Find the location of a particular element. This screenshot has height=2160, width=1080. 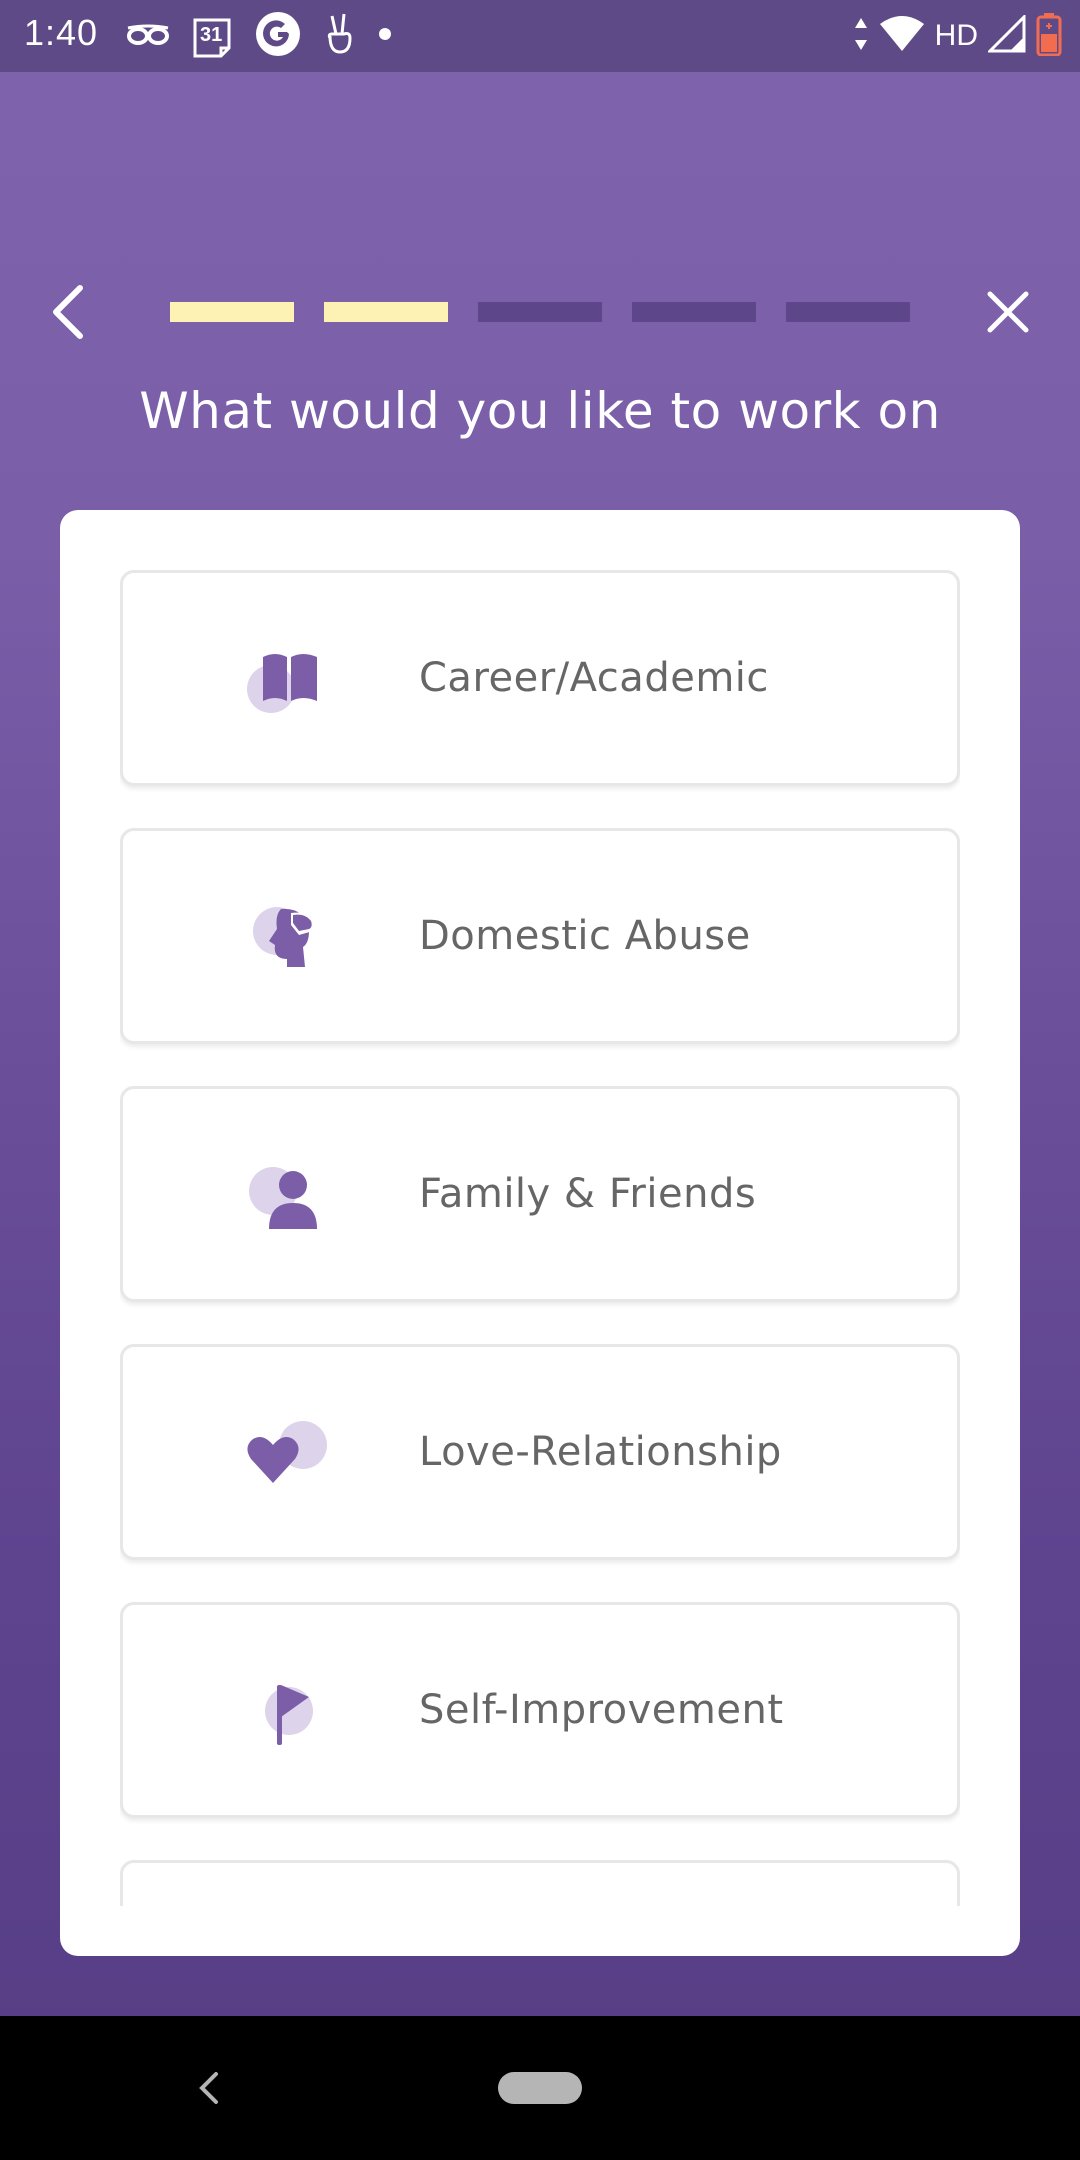

topic-family-friends: Family & Friends is located at coordinates (540, 1194).